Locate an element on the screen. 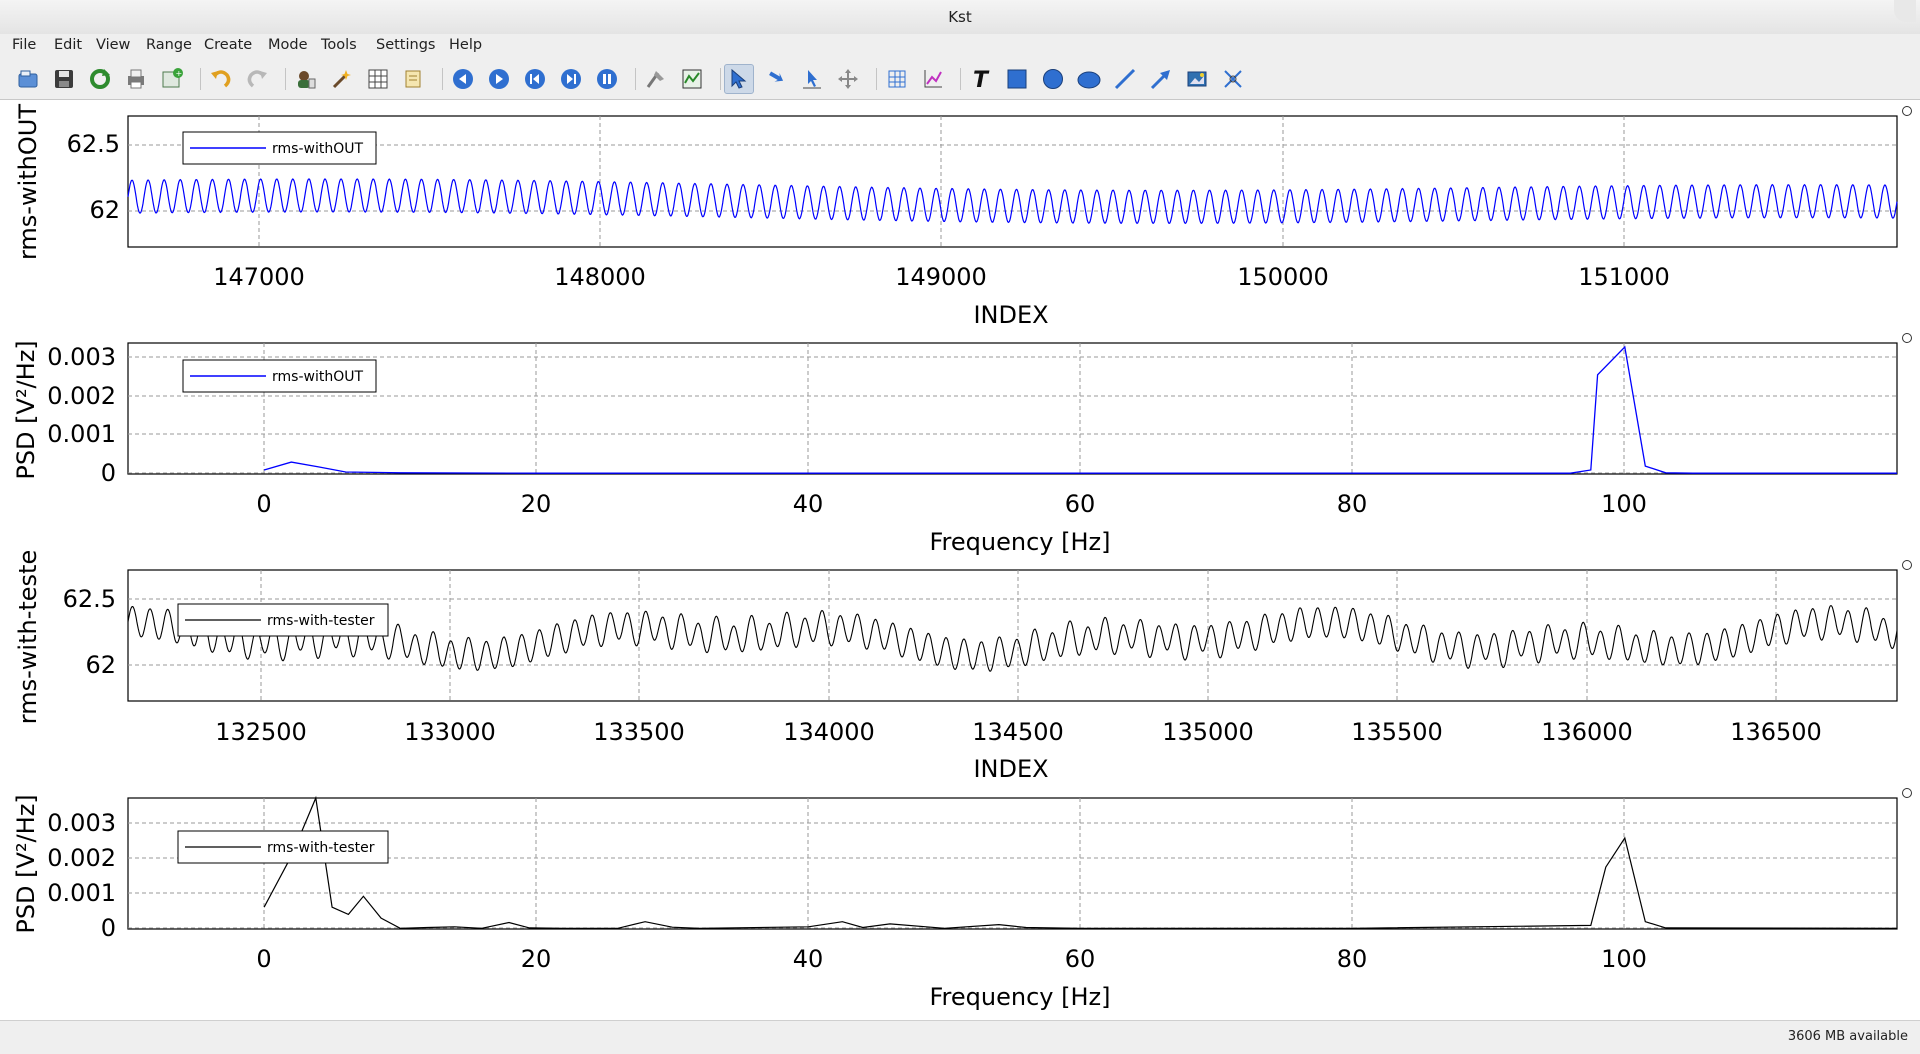  plot-3-legend-label: rms-with-tester is located at coordinates (321, 621).